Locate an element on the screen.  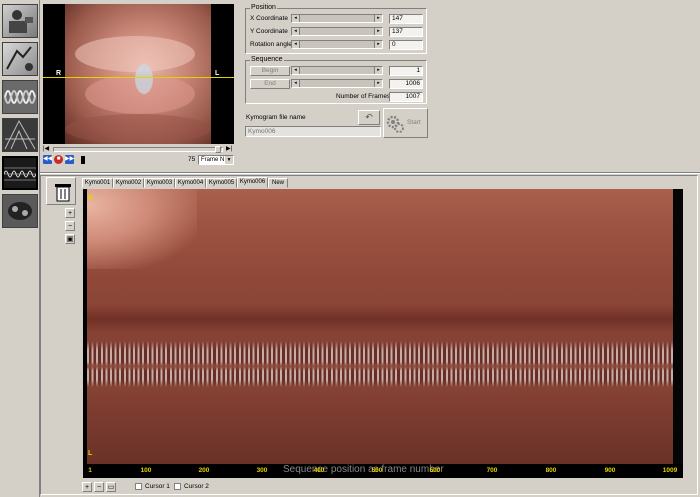
cursor-bar: + − ▭ Cursor 1 Cursor 2 is located at coordinates (232, 488).